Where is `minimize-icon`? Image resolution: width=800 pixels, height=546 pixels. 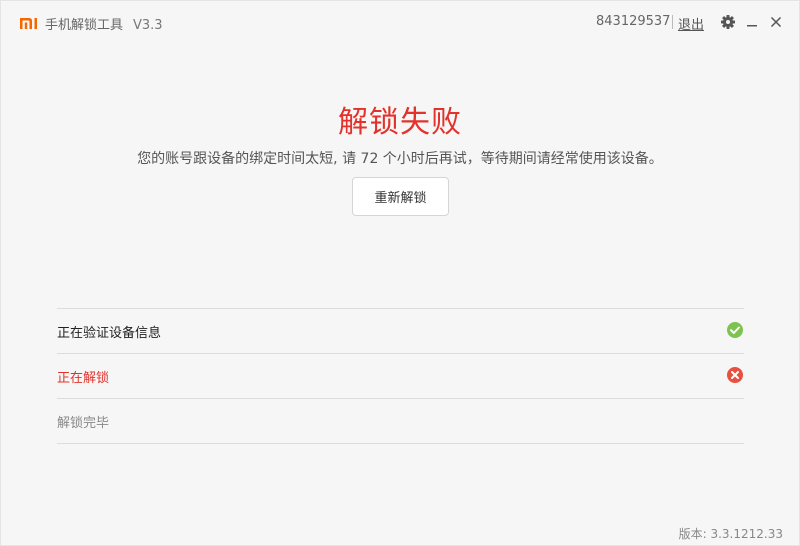 minimize-icon is located at coordinates (752, 22).